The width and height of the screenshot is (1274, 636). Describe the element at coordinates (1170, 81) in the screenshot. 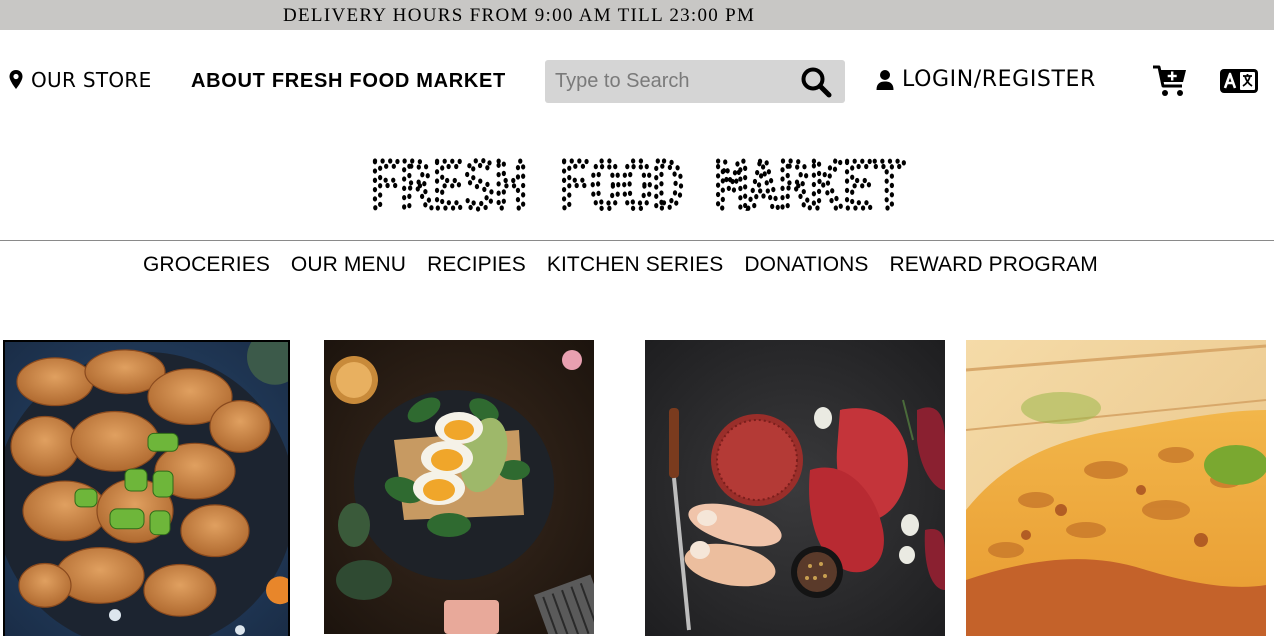

I see `cart-plus-icon` at that location.